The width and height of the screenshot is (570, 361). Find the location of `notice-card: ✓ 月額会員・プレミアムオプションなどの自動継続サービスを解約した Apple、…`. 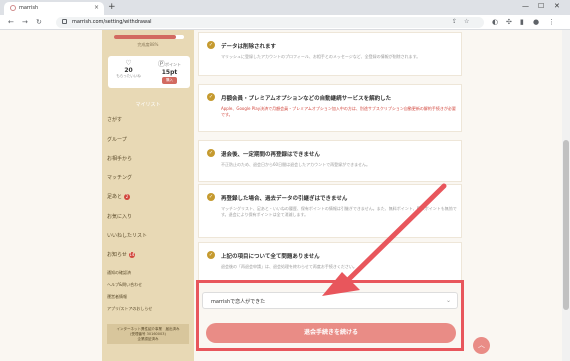

notice-card: ✓ 月額会員・プレミアムオプションなどの自動継続サービスを解約した Apple、… is located at coordinates (330, 108).